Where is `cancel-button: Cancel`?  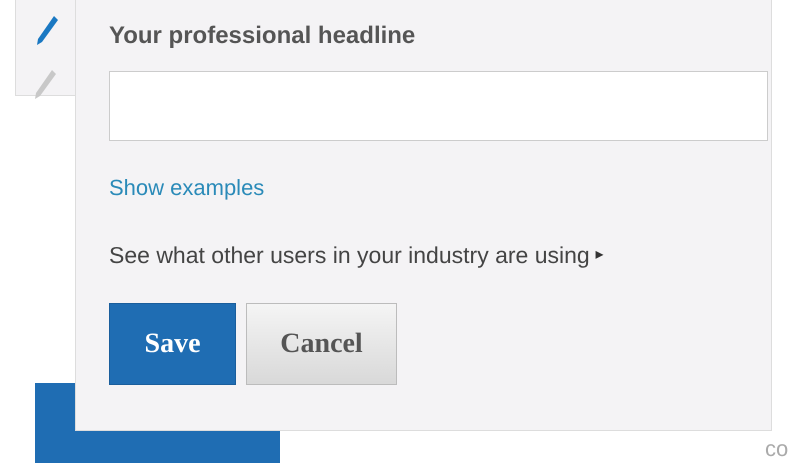
cancel-button: Cancel is located at coordinates (321, 343).